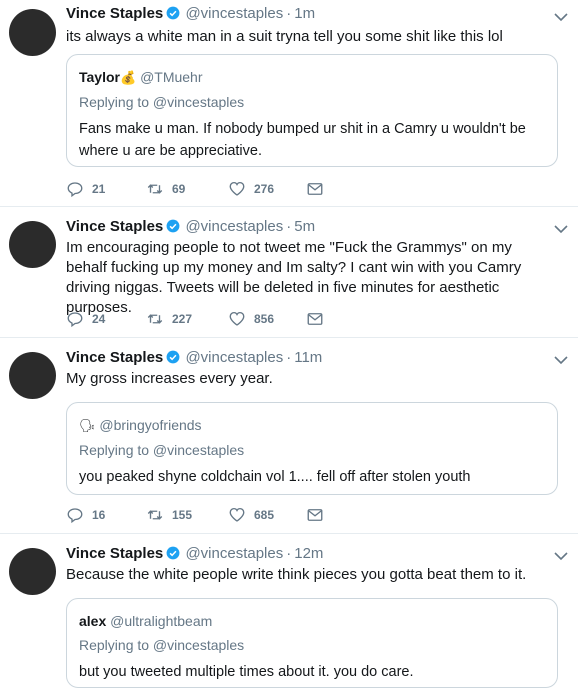  I want to click on reply-button: 21, so click(85, 189).